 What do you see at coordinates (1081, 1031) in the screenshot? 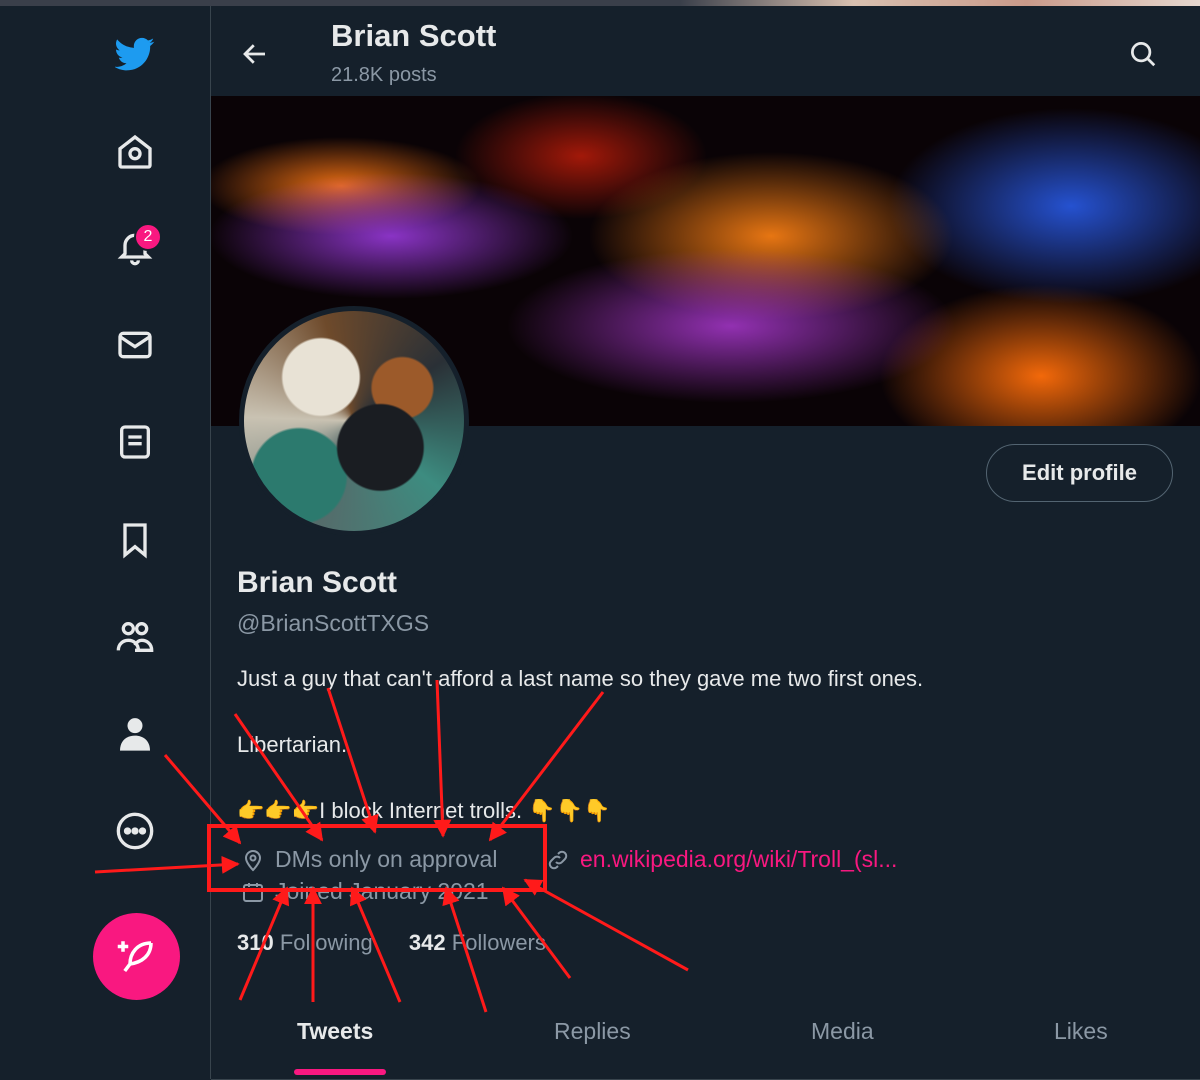
I see `tab-likes: Likes` at bounding box center [1081, 1031].